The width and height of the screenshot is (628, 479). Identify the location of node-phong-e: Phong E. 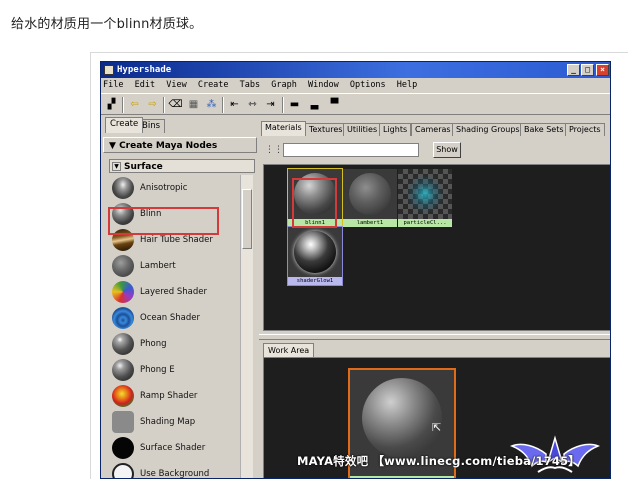
(174, 370).